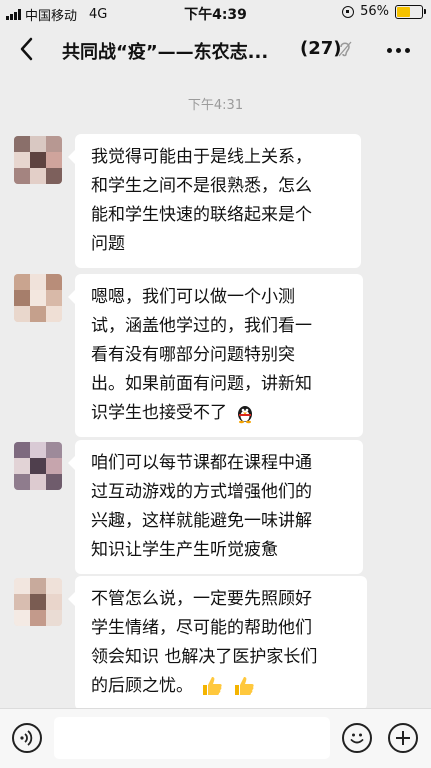  I want to click on message-line: 的后顾之忧。, so click(142, 686).